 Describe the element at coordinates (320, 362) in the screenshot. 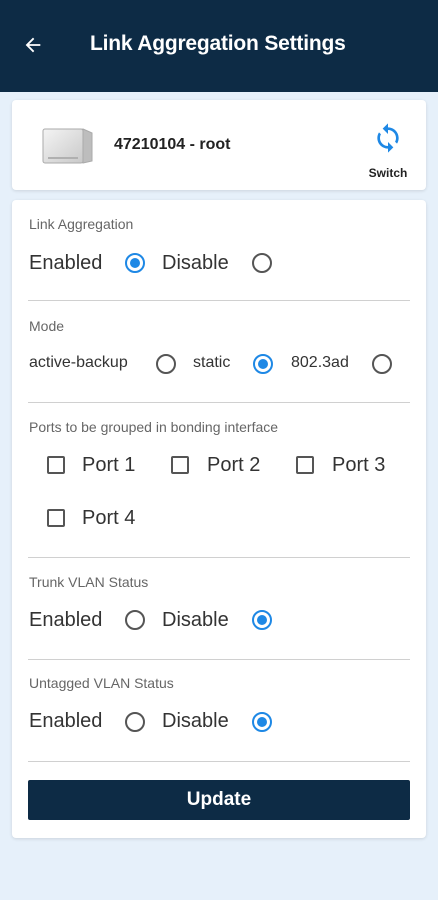

I see `mode-8023ad-label: 802.3ad` at that location.